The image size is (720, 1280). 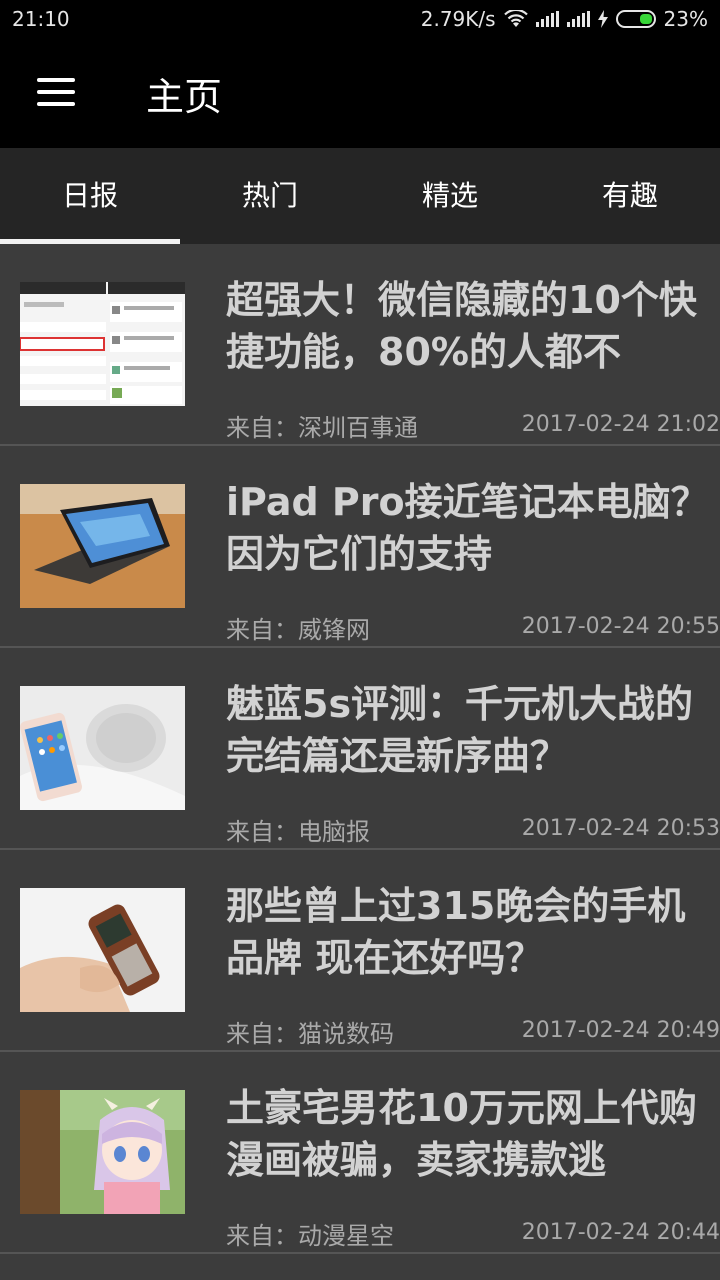 I want to click on wifi-icon, so click(x=515, y=18).